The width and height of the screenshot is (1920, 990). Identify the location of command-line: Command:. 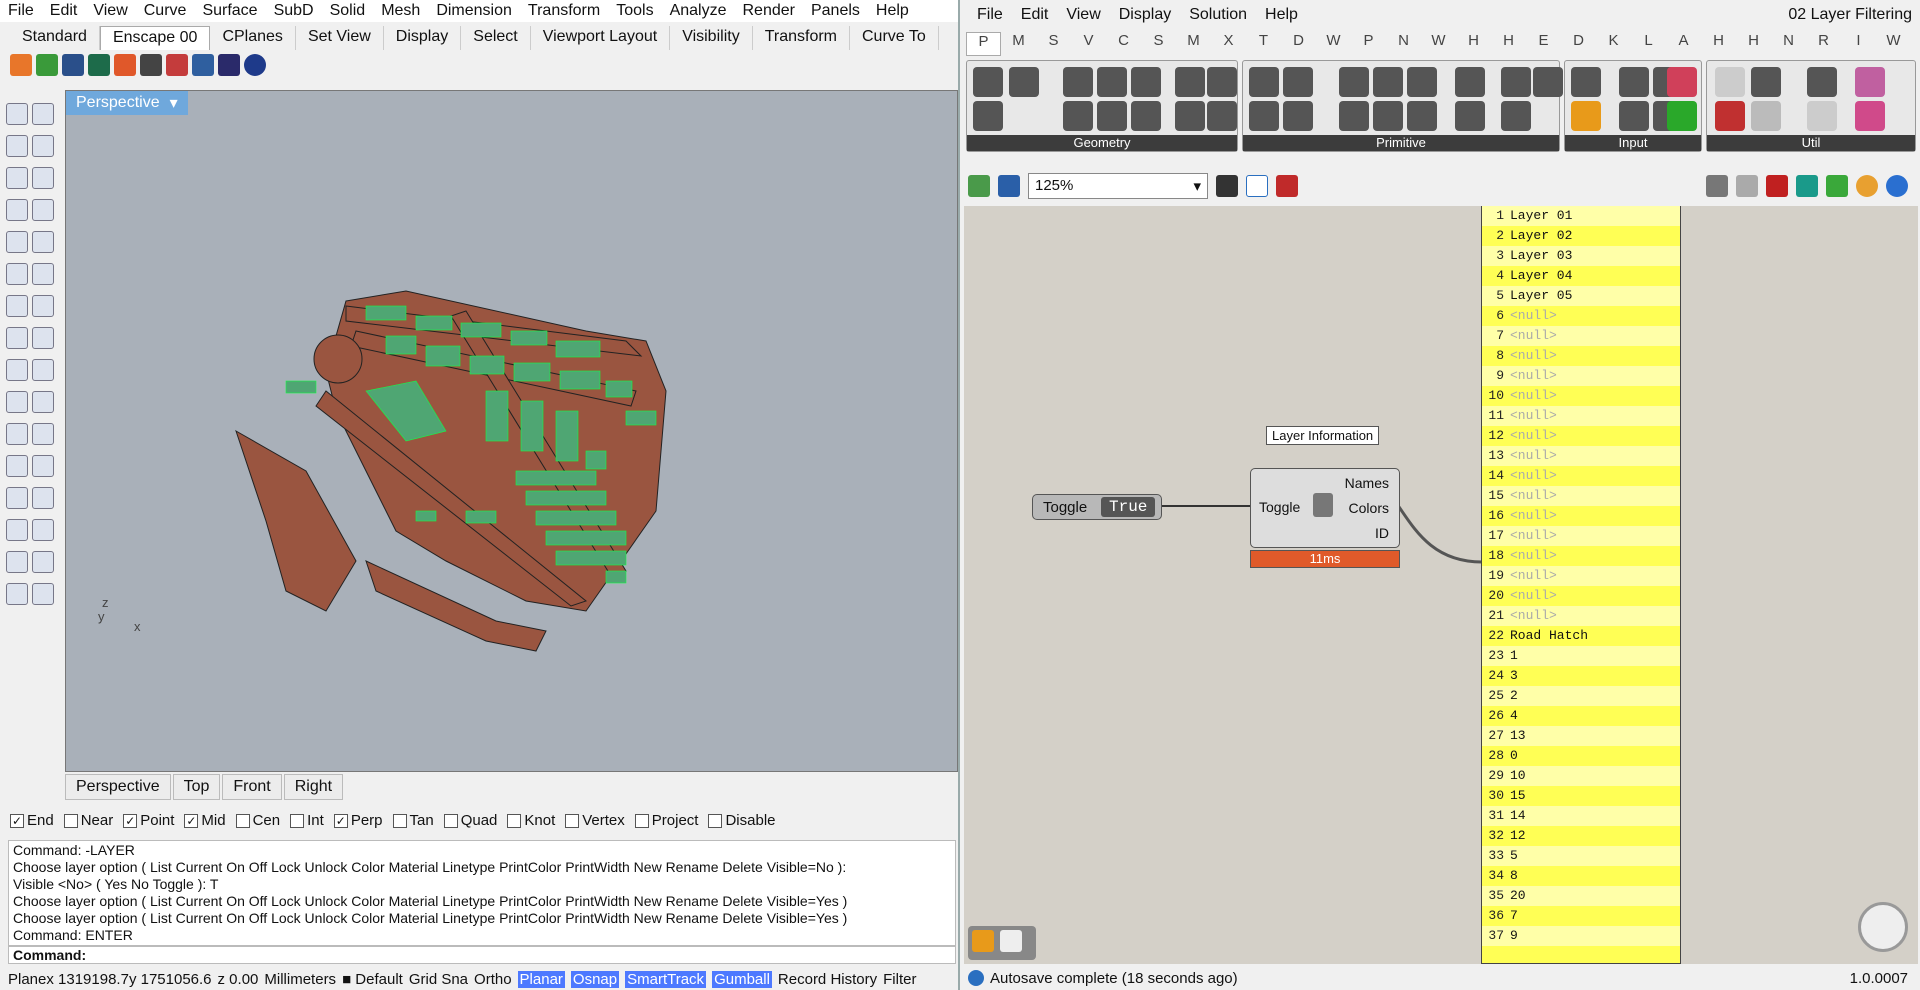
(482, 955).